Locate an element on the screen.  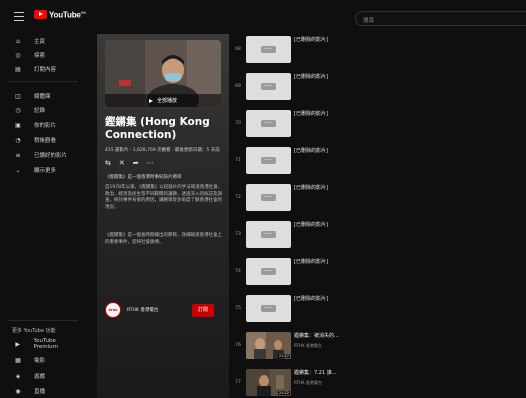
shuffle-icon: ⇆ is located at coordinates (108, 163).